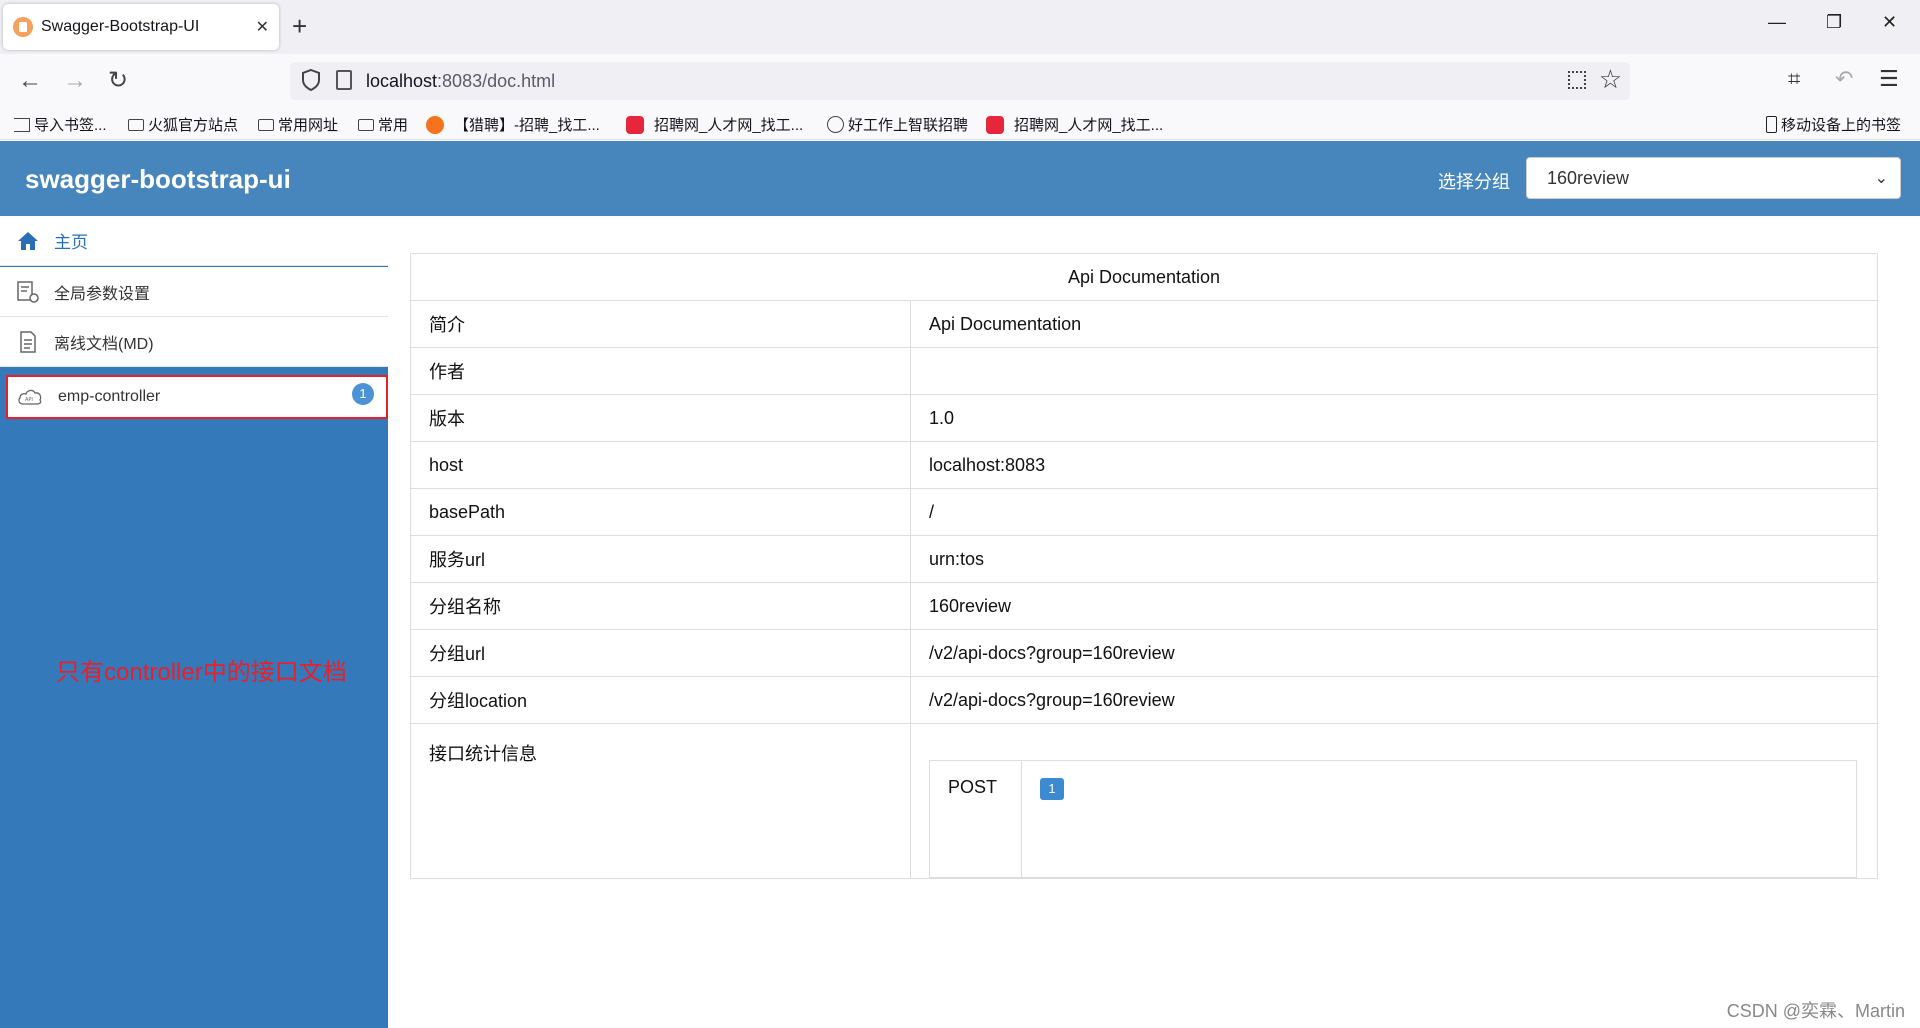 The width and height of the screenshot is (1920, 1028). What do you see at coordinates (1144, 512) in the screenshot?
I see `table-row: basePath /` at bounding box center [1144, 512].